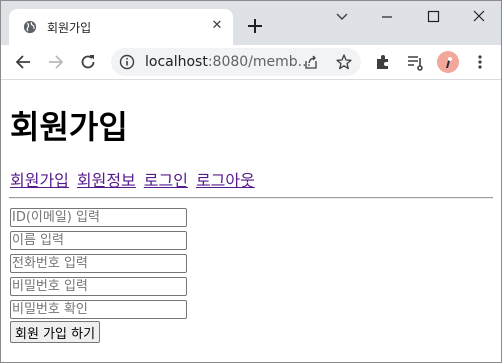 The width and height of the screenshot is (502, 363). Describe the element at coordinates (121, 27) in the screenshot. I see `tab-active: 회원가입 ✕` at that location.